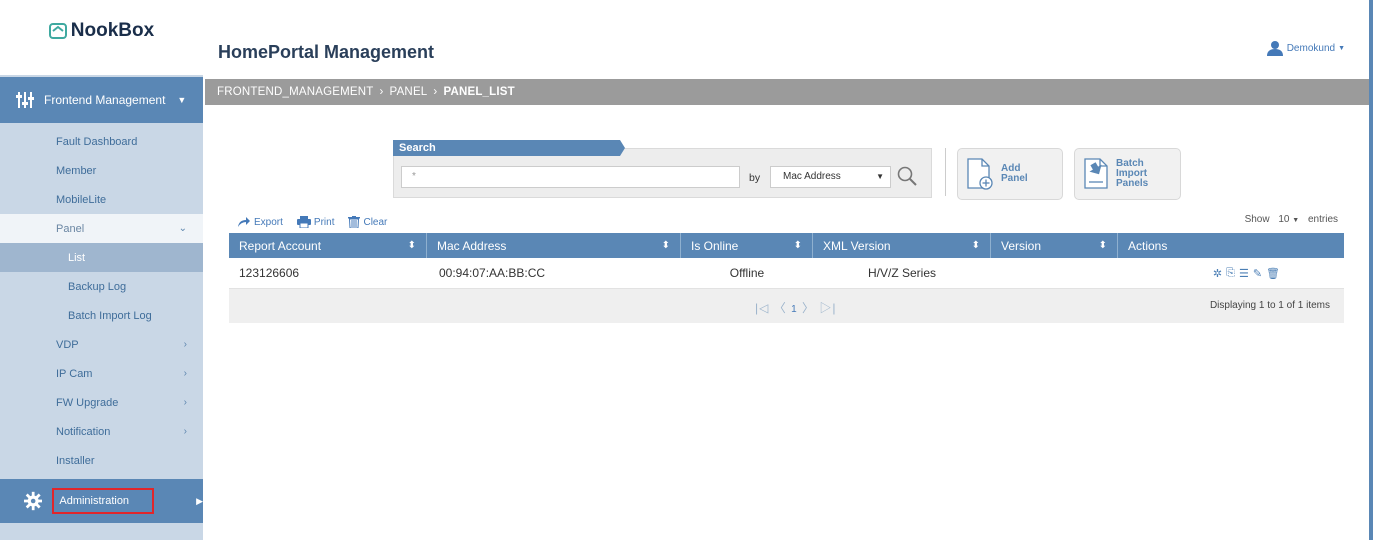 Image resolution: width=1373 pixels, height=540 pixels. What do you see at coordinates (780, 308) in the screenshot?
I see `prev-page-icon: 〈` at bounding box center [780, 308].